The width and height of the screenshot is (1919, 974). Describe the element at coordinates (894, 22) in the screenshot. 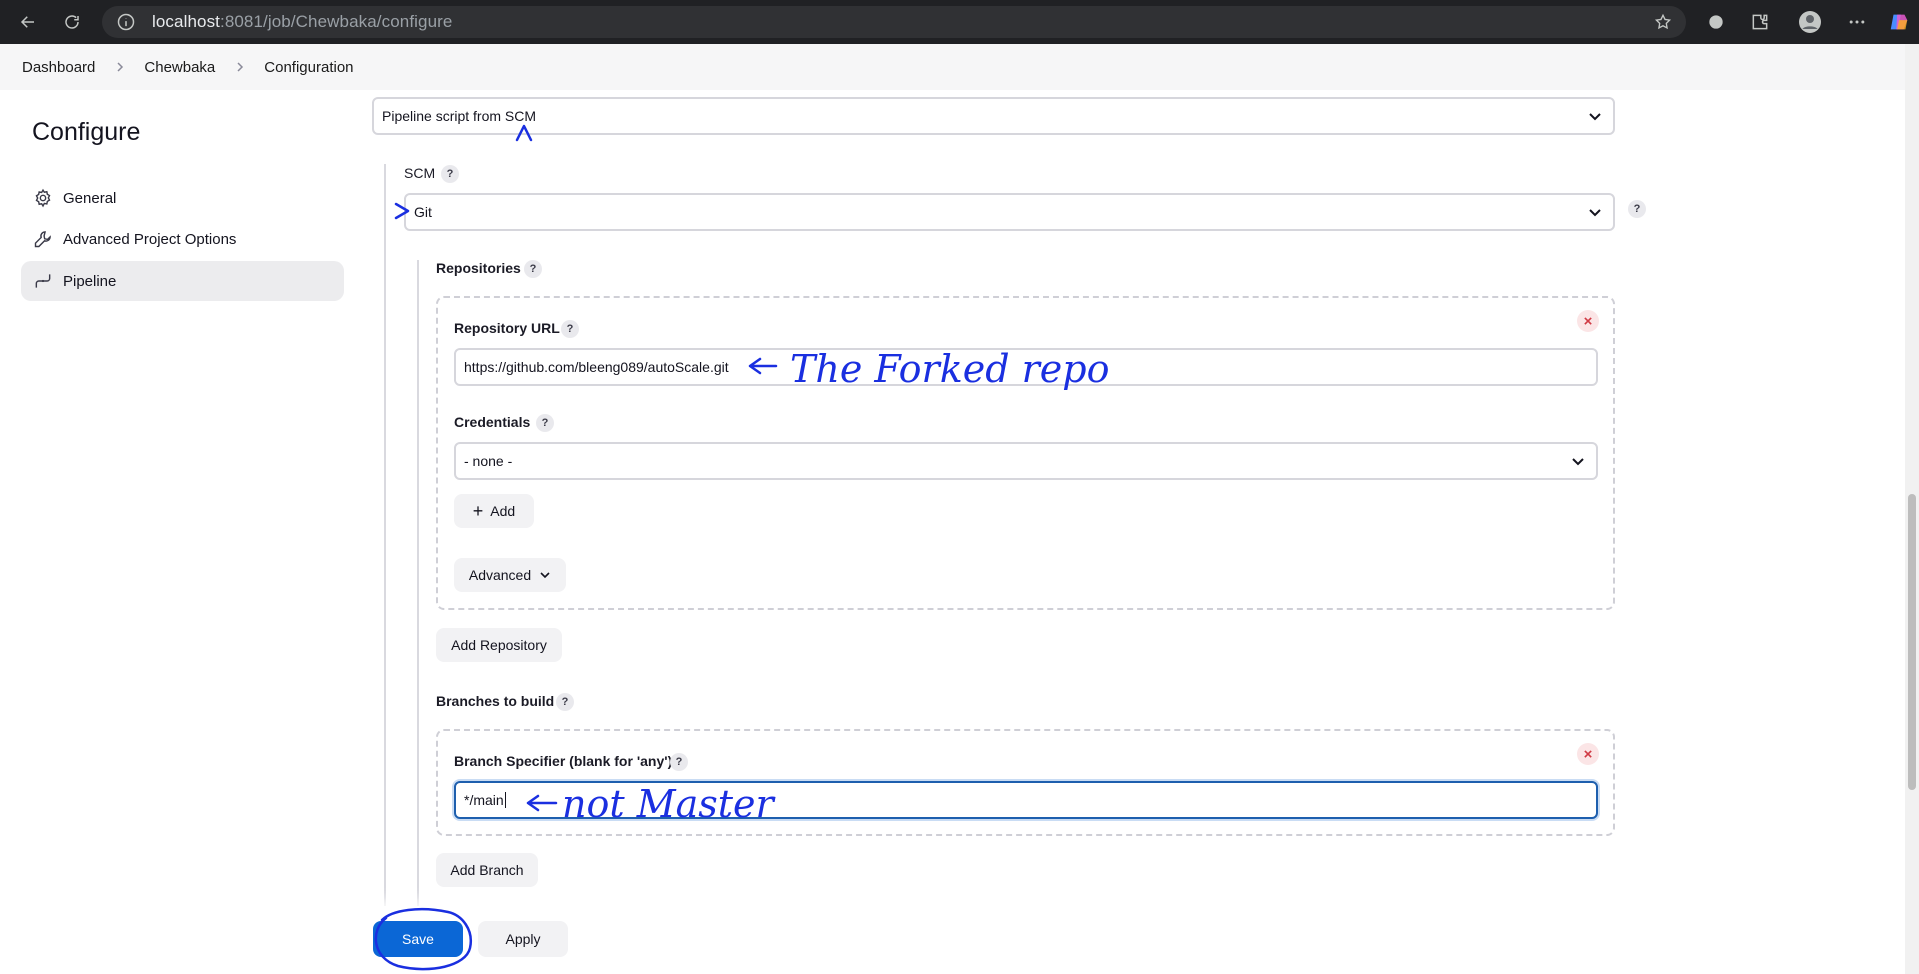

I see `address-bar: localhost:8081/job/Chewbaka/configure` at that location.